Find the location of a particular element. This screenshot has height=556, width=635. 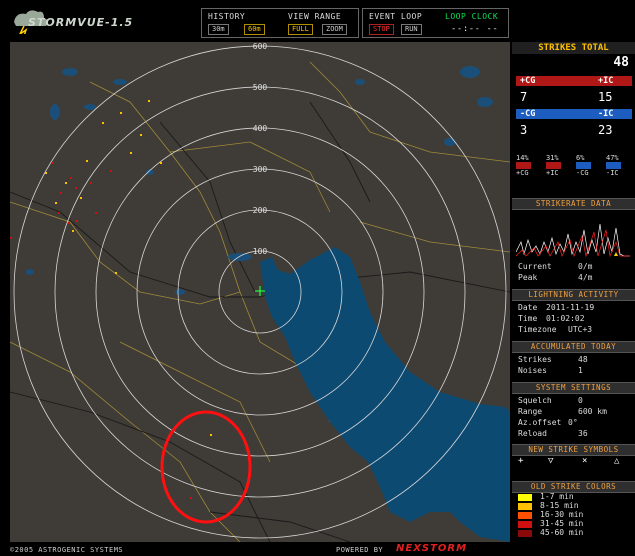

negative-header: -CG -IC is located at coordinates (574, 114).